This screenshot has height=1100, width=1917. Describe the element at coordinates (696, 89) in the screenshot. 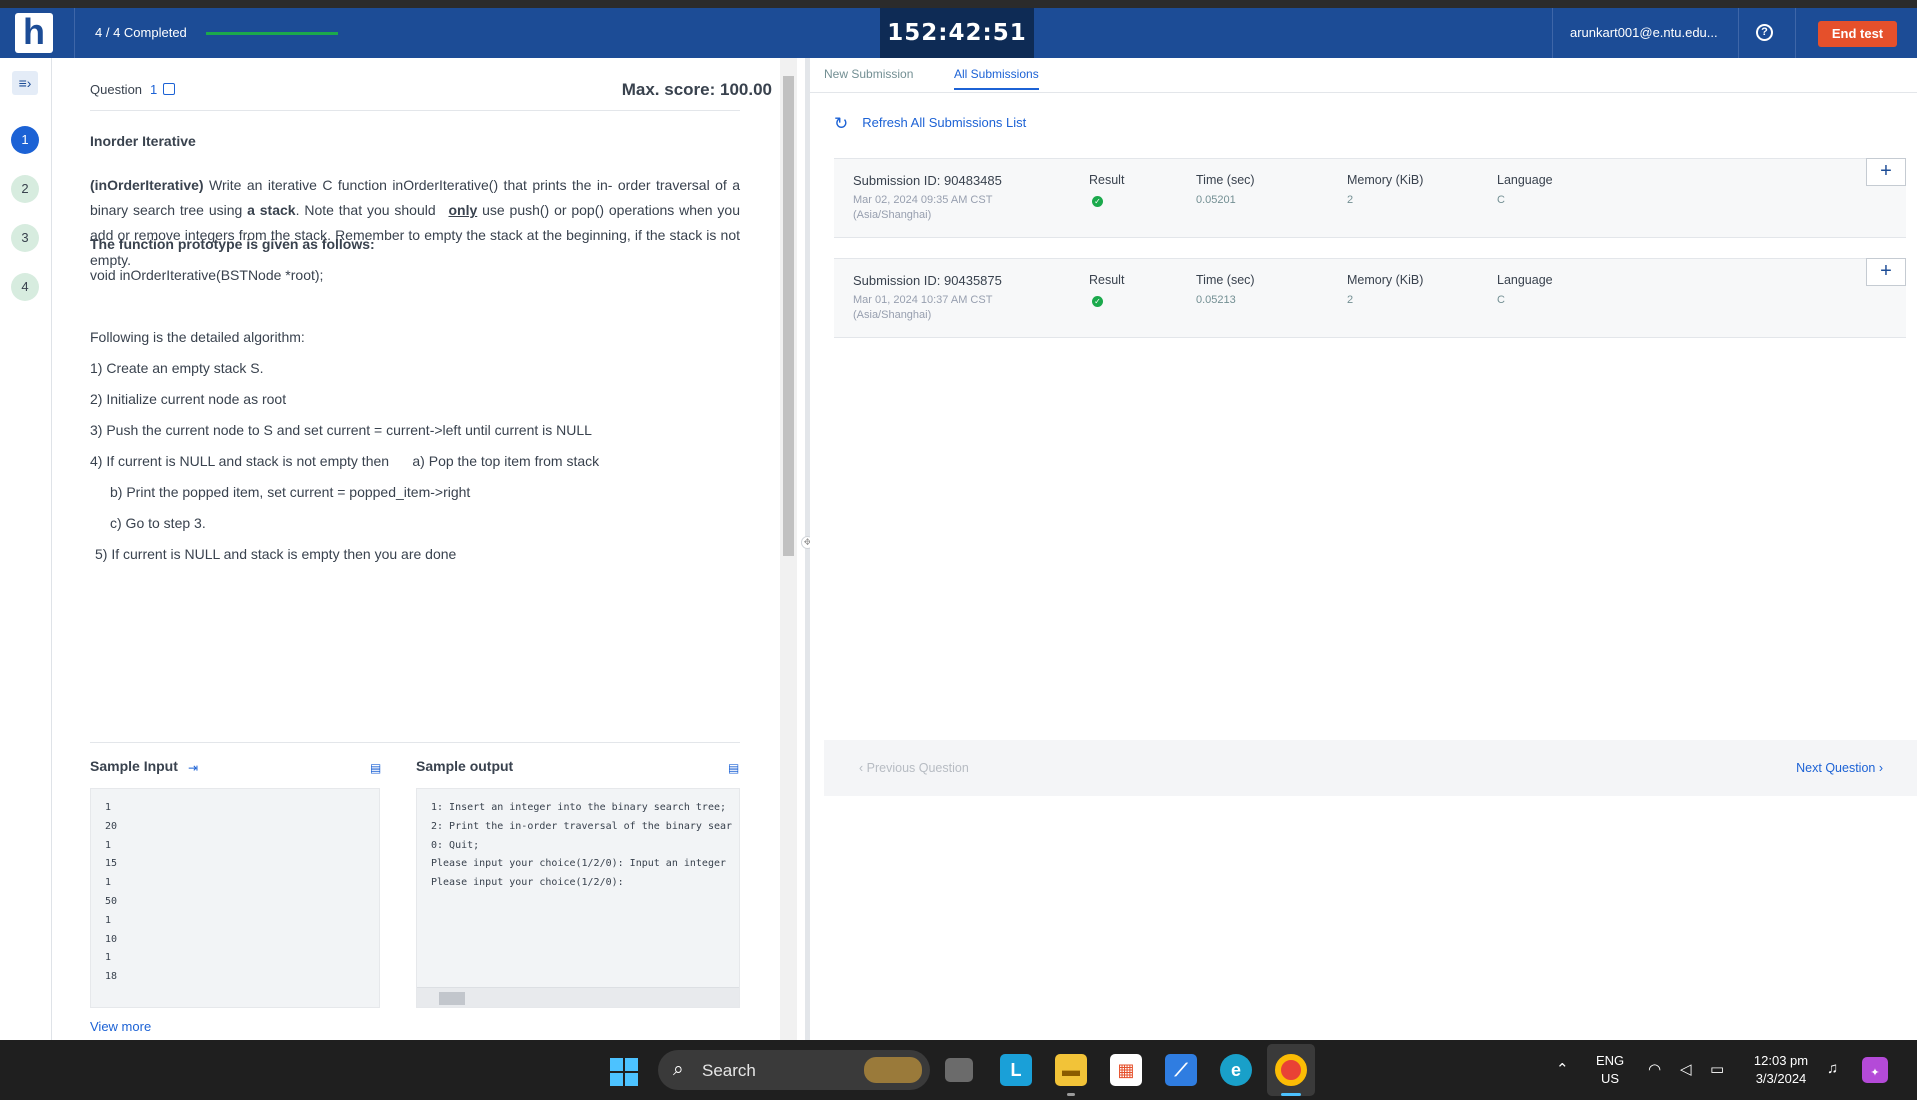

I see `max-score: Max. score: 100.00` at that location.